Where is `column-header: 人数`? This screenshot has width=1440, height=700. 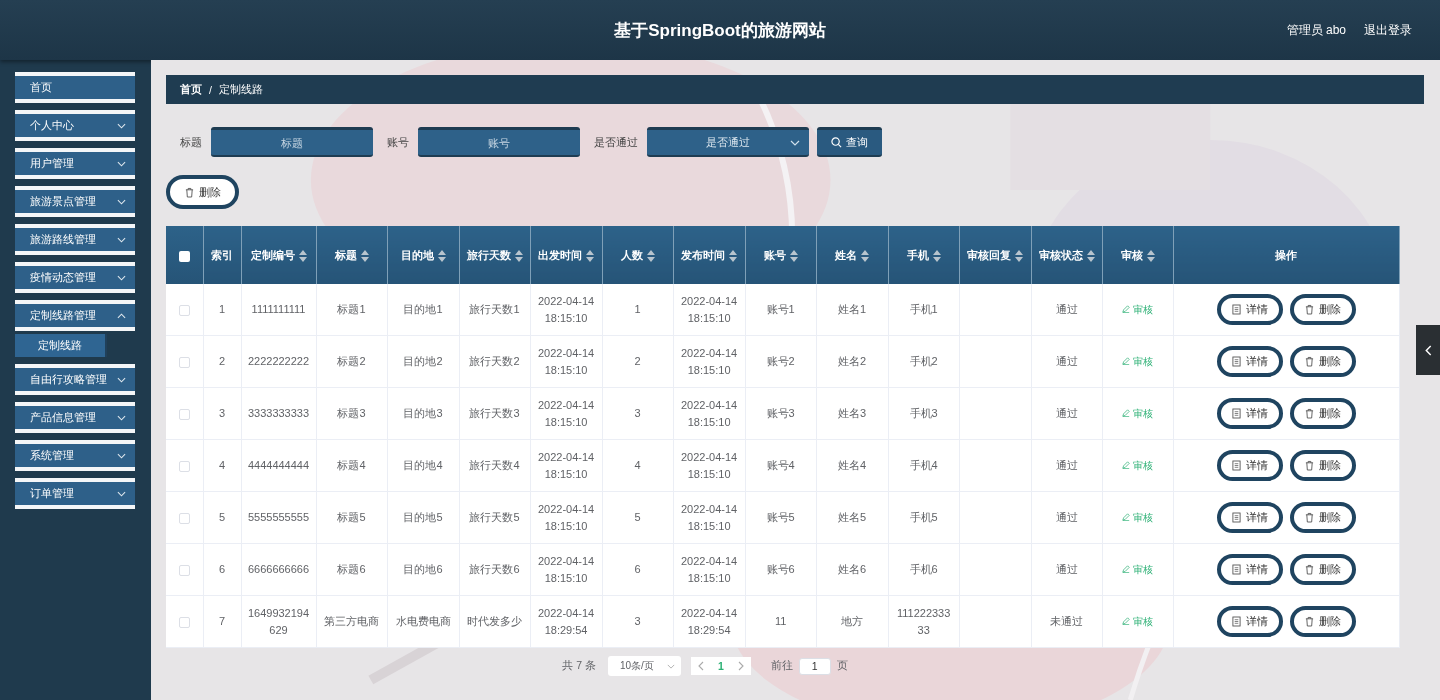
column-header: 人数 is located at coordinates (638, 255).